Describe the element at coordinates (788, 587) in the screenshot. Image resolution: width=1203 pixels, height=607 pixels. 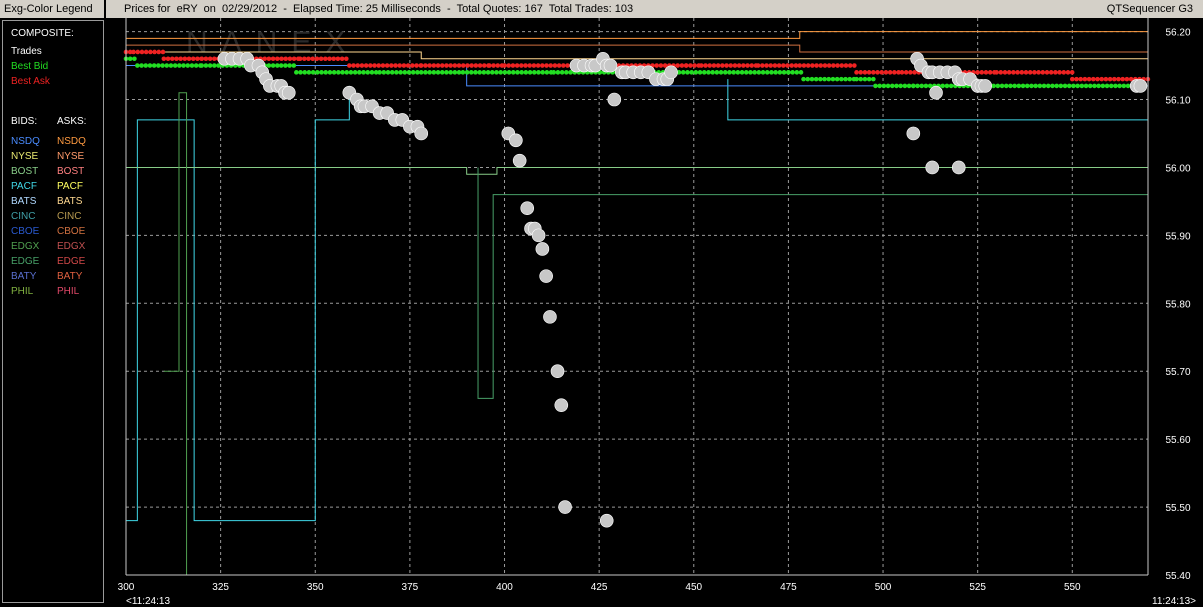
I see `x-tick-label: 475` at that location.